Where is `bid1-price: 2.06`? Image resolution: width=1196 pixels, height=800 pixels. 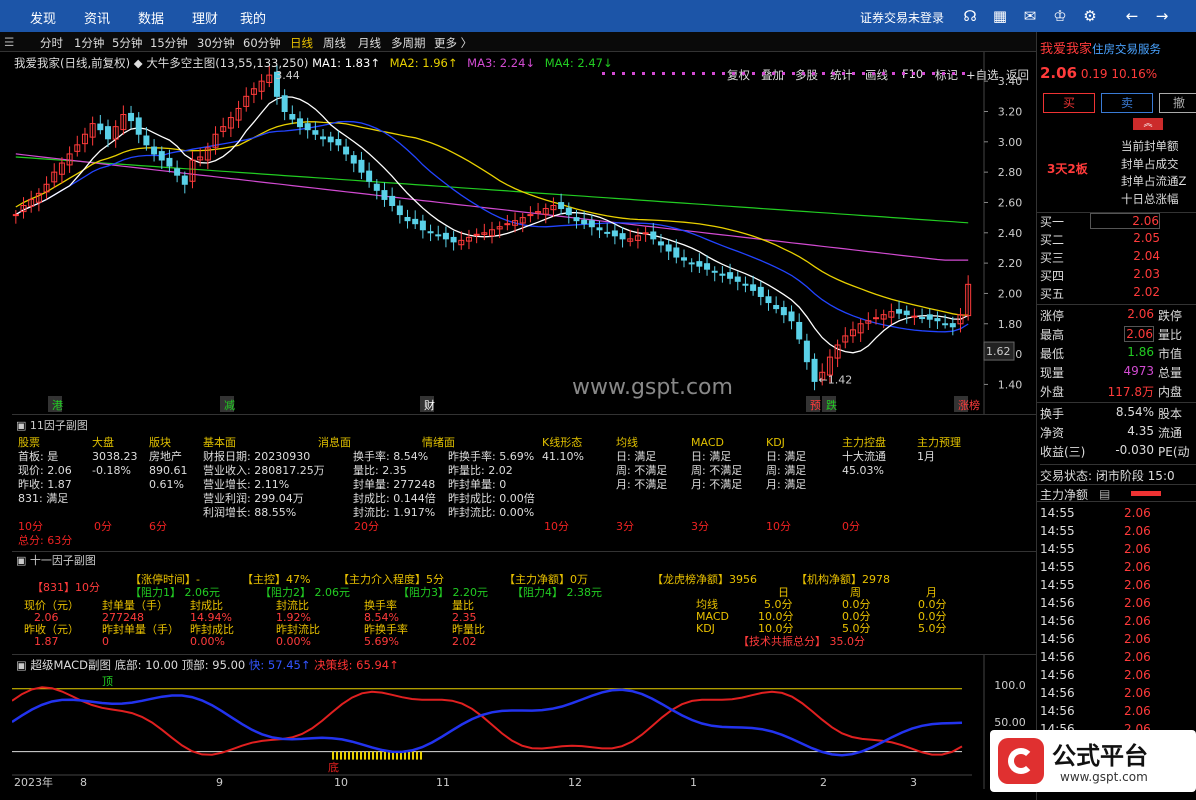 bid1-price: 2.06 is located at coordinates (1125, 221).